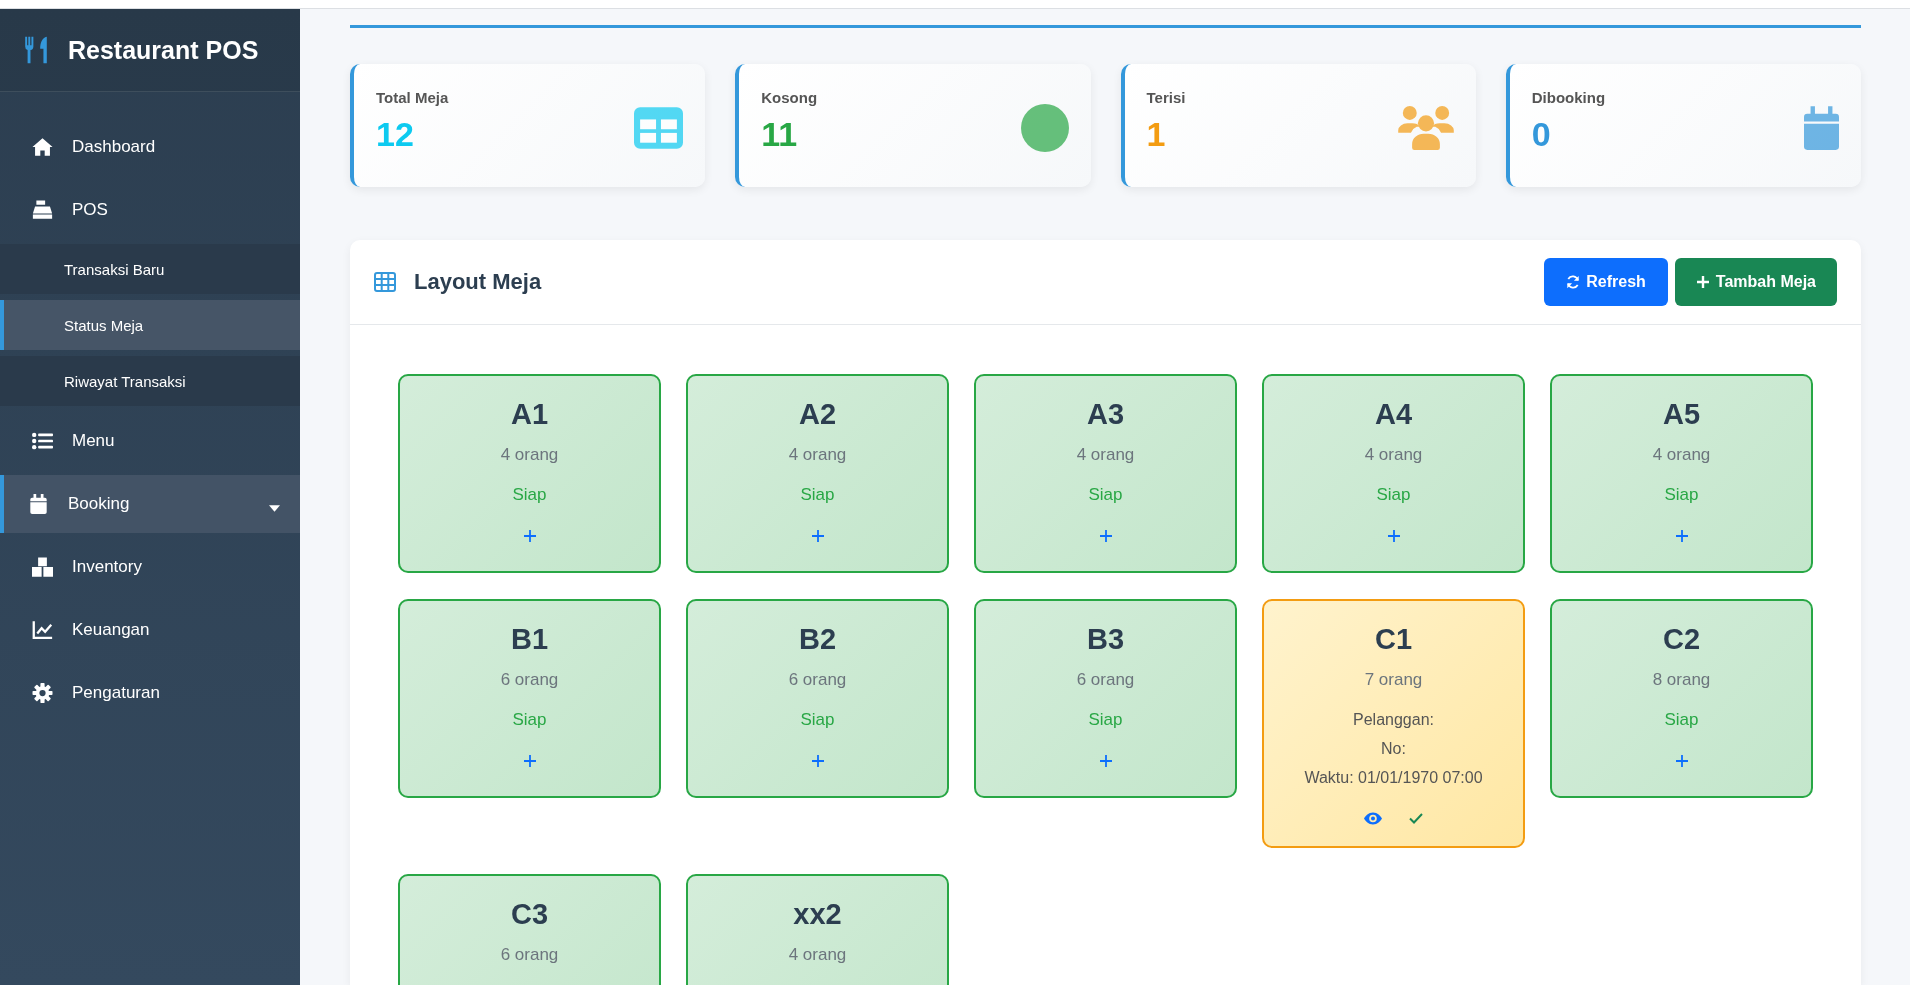  Describe the element at coordinates (150, 693) in the screenshot. I see `sidebar-item: Pengaturan` at that location.